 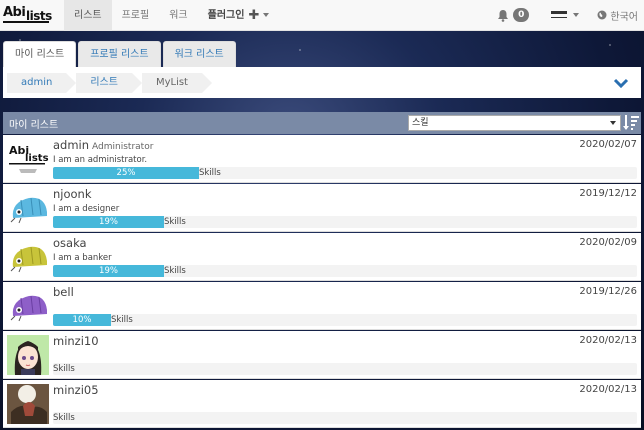 What do you see at coordinates (322, 355) in the screenshot?
I see `list-item: minzi10 2020/02/13 Skills` at bounding box center [322, 355].